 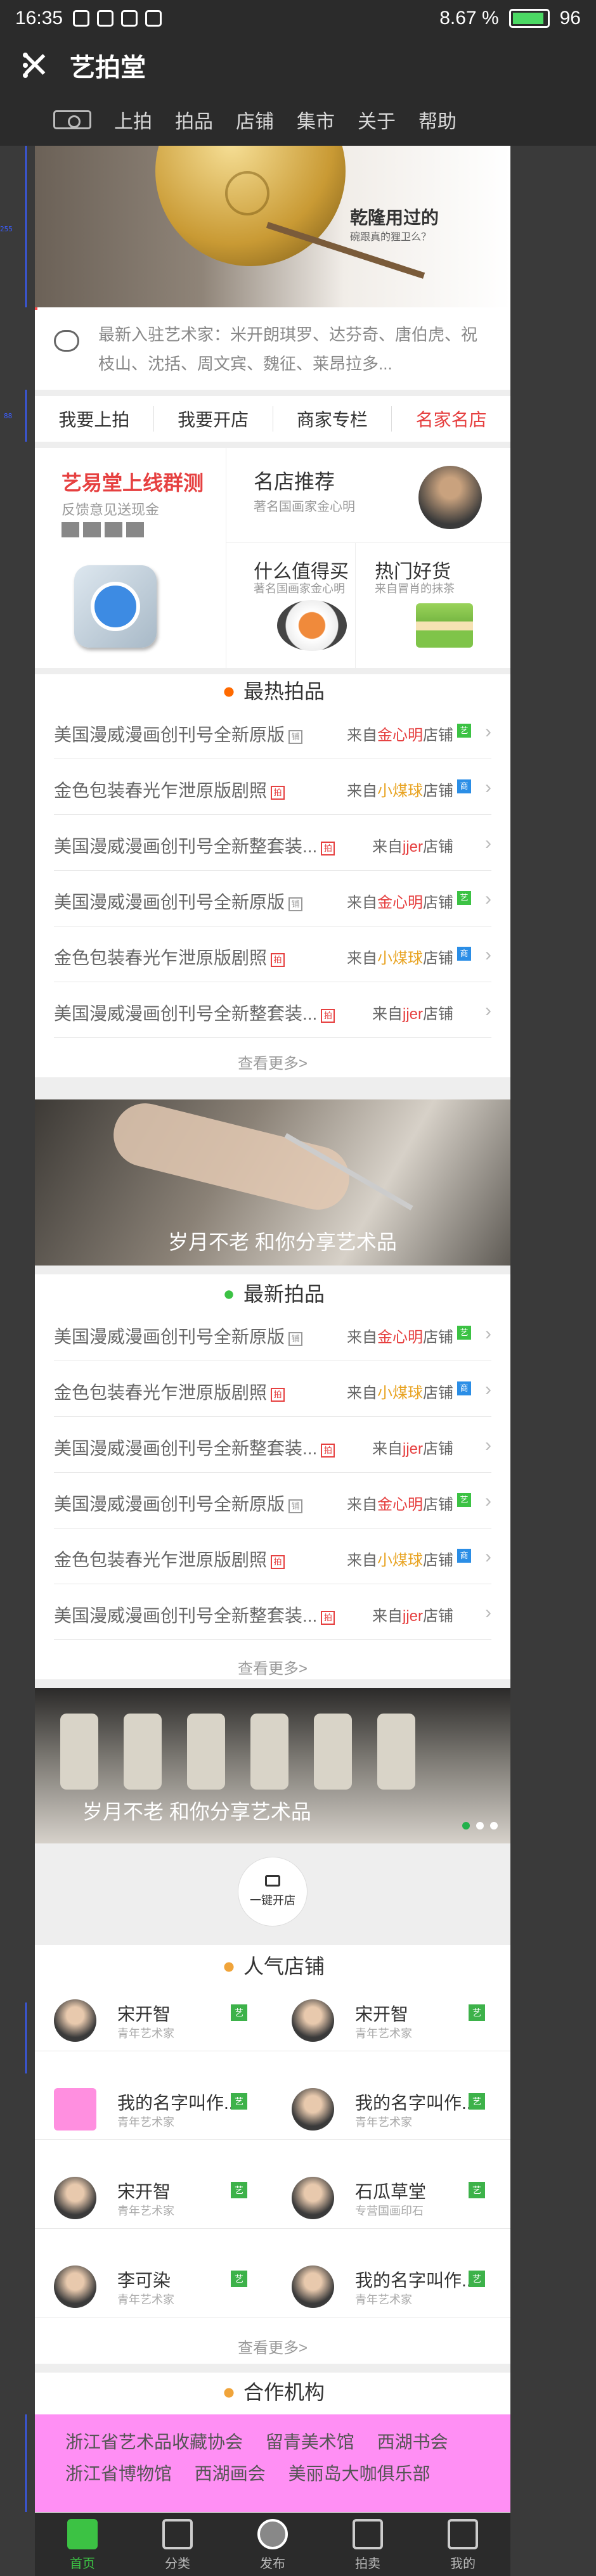 I want to click on hot-section-title: 最热拍品, so click(x=273, y=690).